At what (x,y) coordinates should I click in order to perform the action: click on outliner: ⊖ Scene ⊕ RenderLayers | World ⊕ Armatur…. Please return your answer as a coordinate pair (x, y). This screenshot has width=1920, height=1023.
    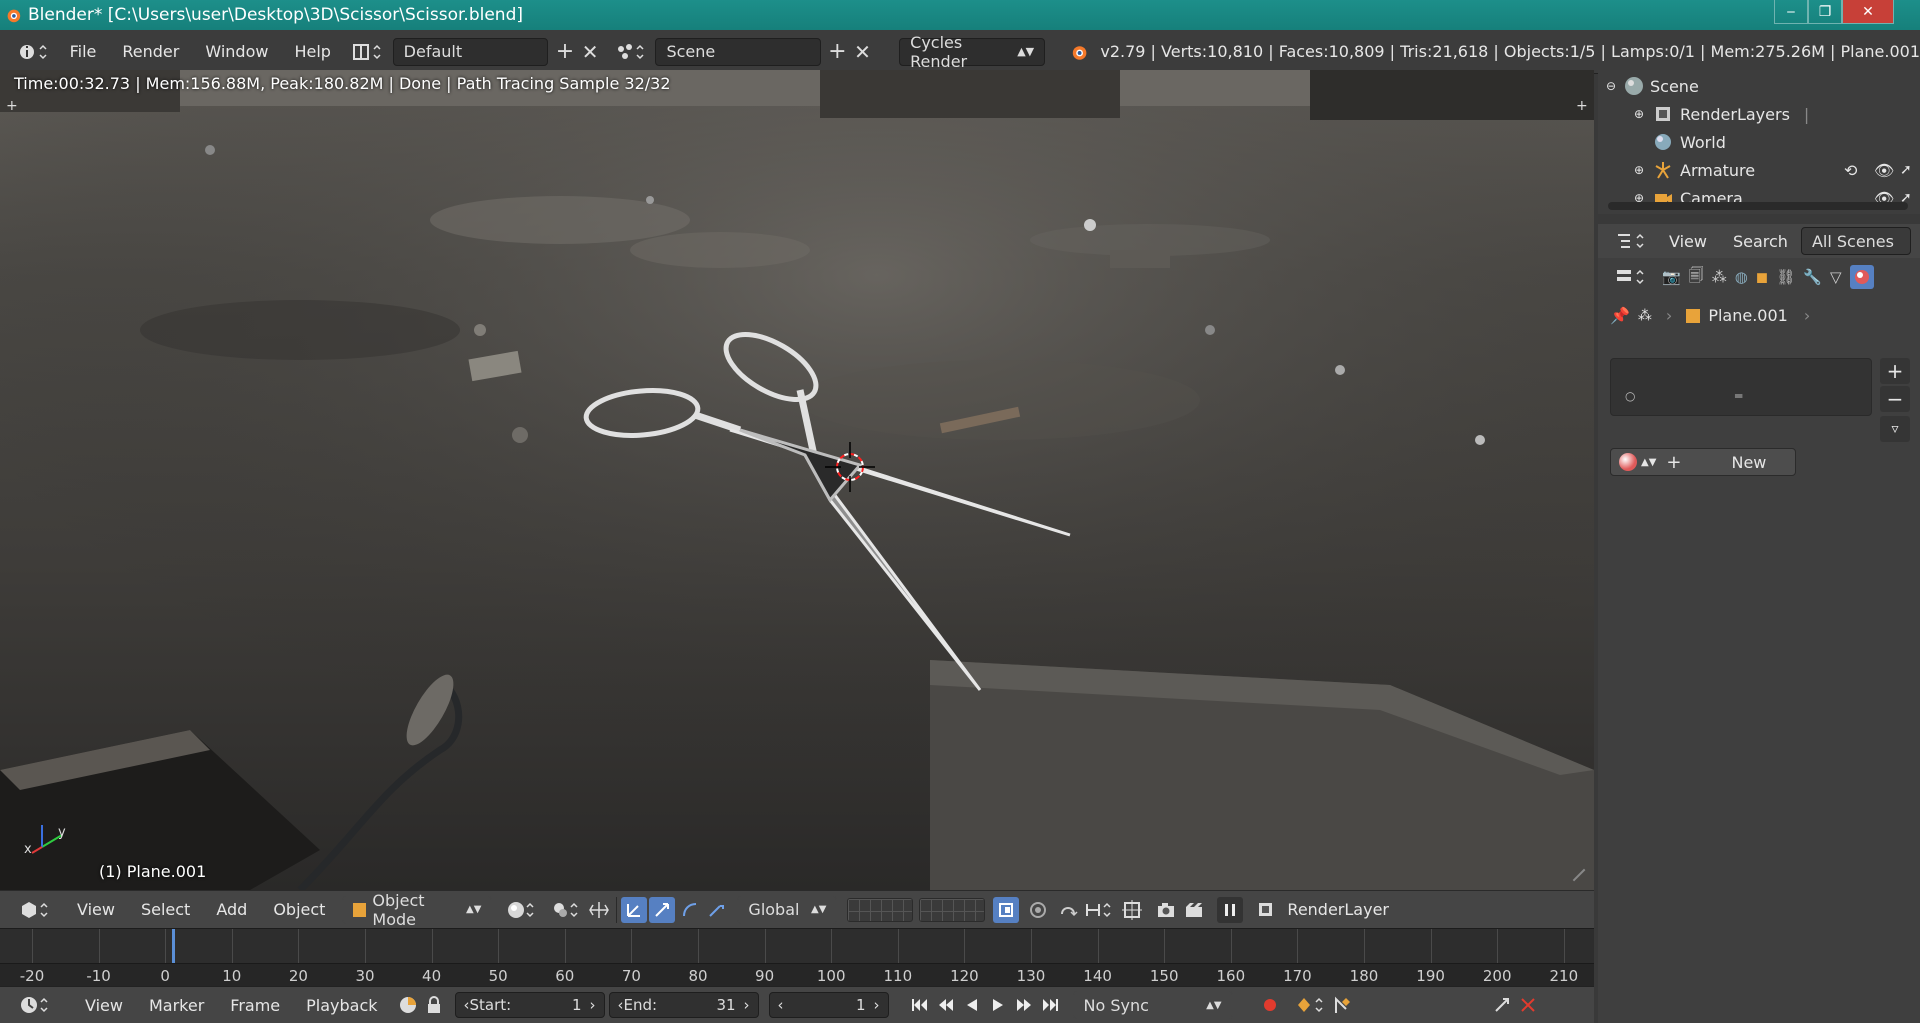
    Looking at the image, I should click on (1759, 142).